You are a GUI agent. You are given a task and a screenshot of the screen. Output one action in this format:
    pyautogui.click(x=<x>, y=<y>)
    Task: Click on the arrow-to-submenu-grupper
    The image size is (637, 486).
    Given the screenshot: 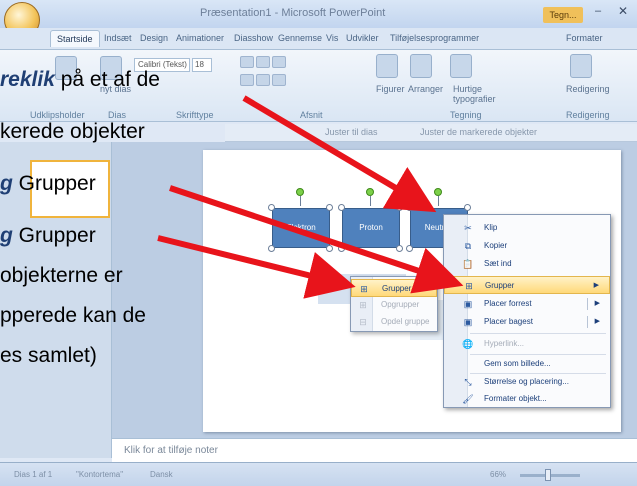 What is the action you would take?
    pyautogui.click(x=256, y=267)
    